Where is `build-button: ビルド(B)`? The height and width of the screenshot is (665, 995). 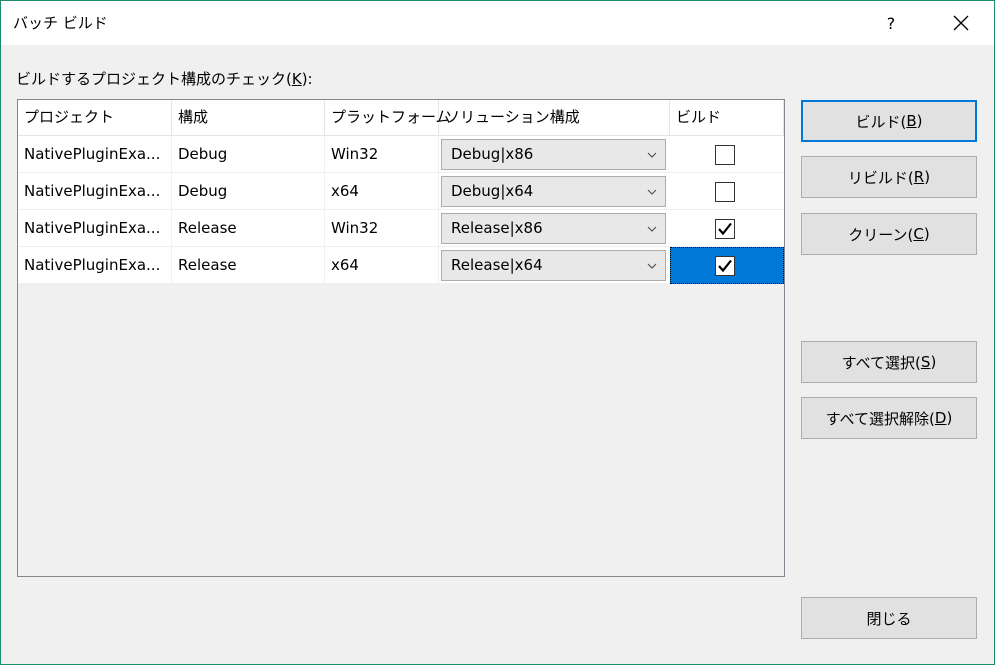
build-button: ビルド(B) is located at coordinates (889, 121).